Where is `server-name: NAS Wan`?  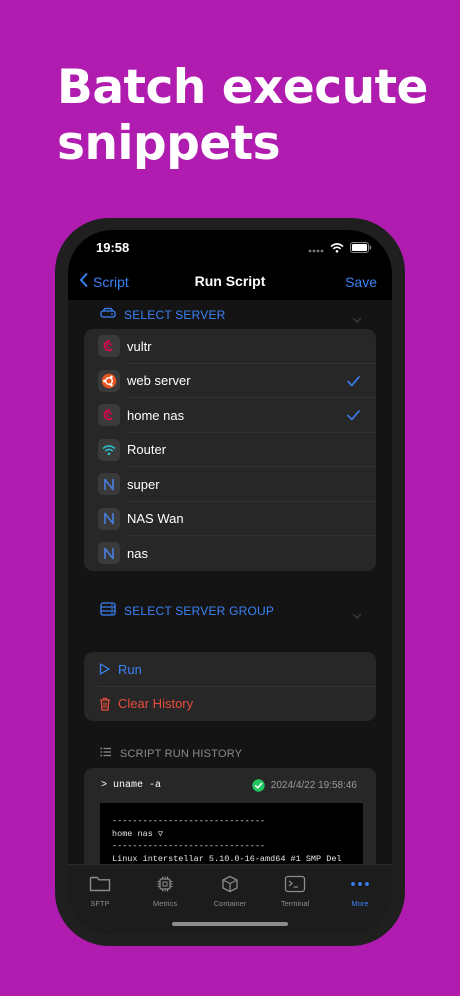 server-name: NAS Wan is located at coordinates (155, 519).